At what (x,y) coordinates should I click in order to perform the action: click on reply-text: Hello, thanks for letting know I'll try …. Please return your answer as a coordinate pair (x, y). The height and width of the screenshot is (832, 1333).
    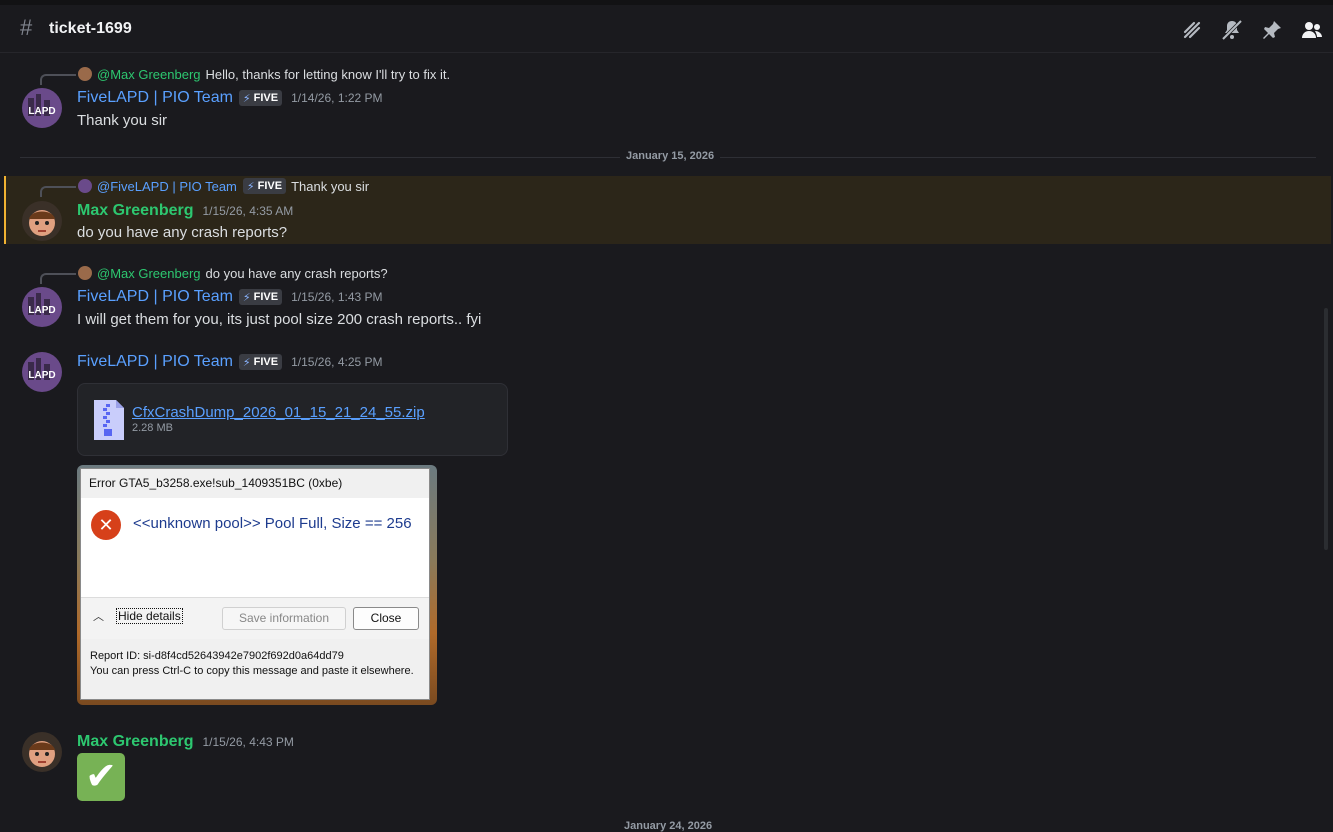
    Looking at the image, I should click on (328, 74).